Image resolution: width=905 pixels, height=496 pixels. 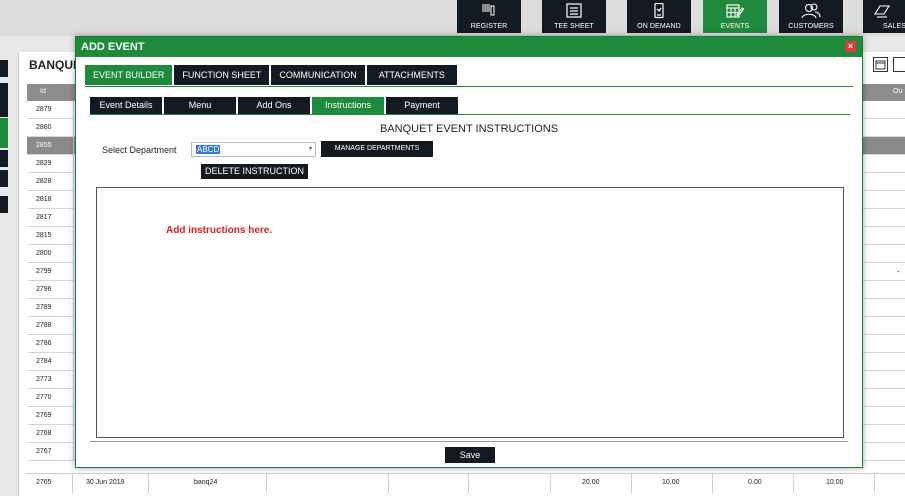 What do you see at coordinates (44, 325) in the screenshot?
I see `row-id: 2788` at bounding box center [44, 325].